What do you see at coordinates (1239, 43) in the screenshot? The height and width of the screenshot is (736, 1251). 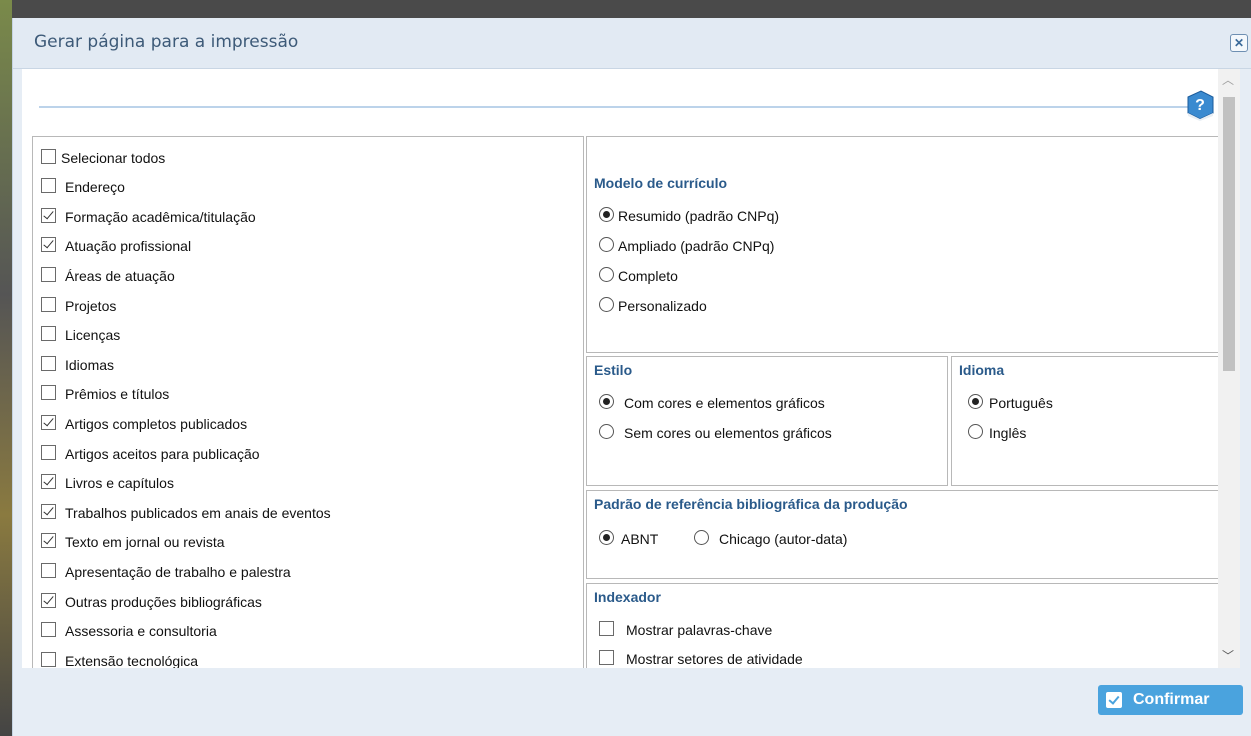 I see `collapse-icon: ✕` at bounding box center [1239, 43].